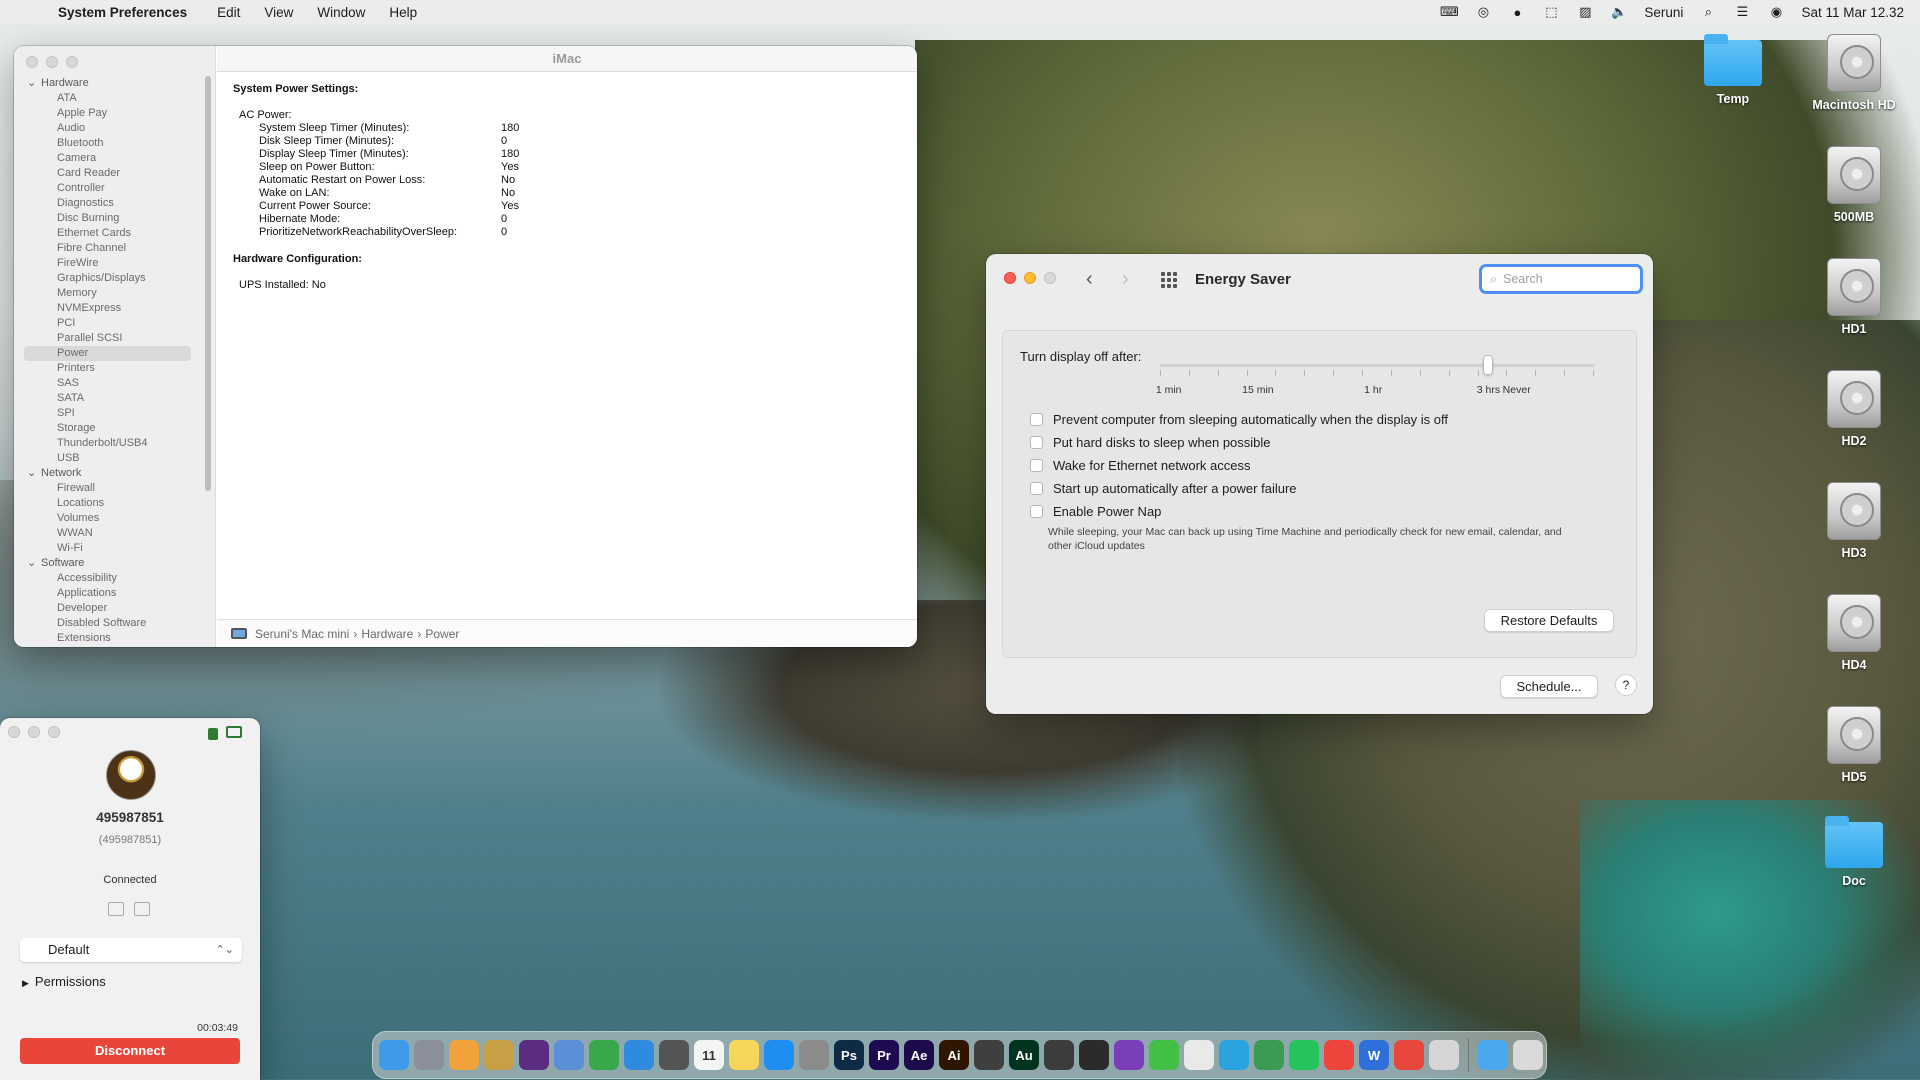  Describe the element at coordinates (142, 909) in the screenshot. I see `chat-icon` at that location.